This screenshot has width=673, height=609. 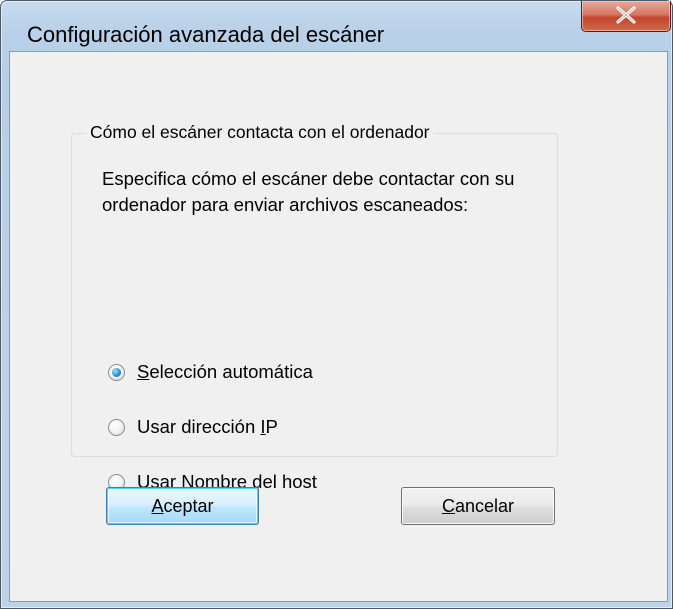 I want to click on radio-button-ip, so click(x=116, y=427).